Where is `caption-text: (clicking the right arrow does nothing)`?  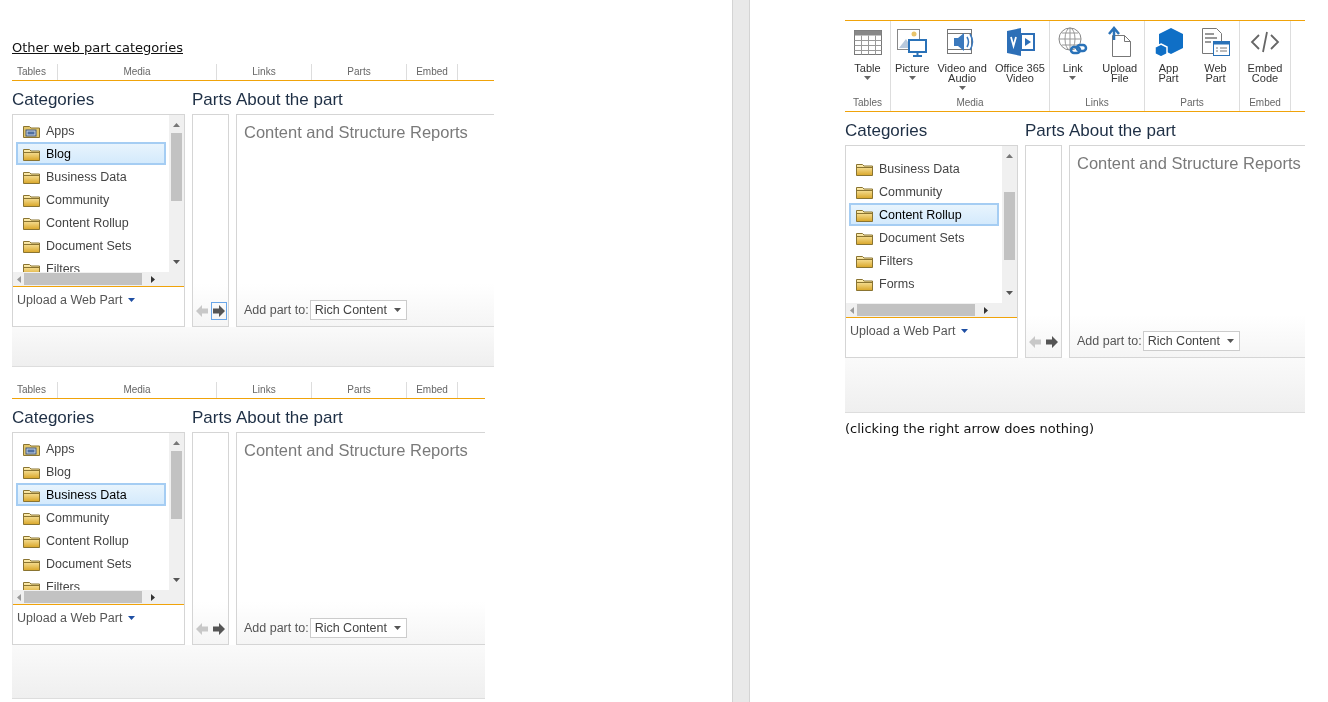 caption-text: (clicking the right arrow does nothing) is located at coordinates (970, 428).